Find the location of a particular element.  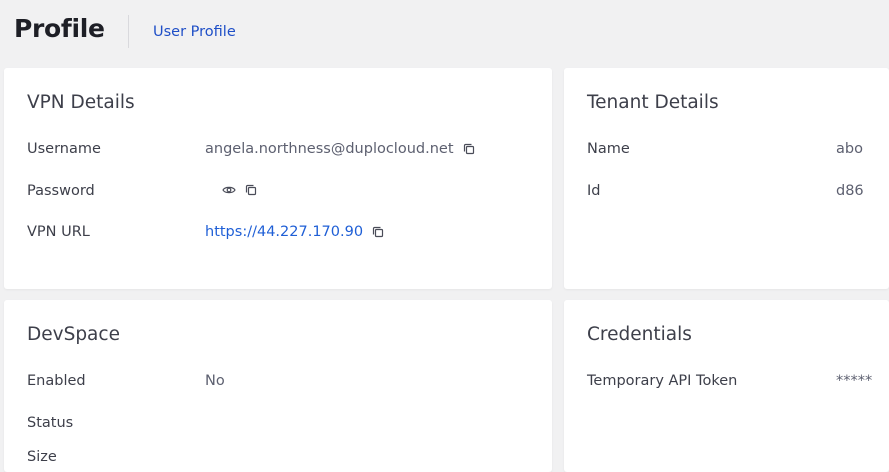

devspace-title: DevSpace is located at coordinates (73, 334).